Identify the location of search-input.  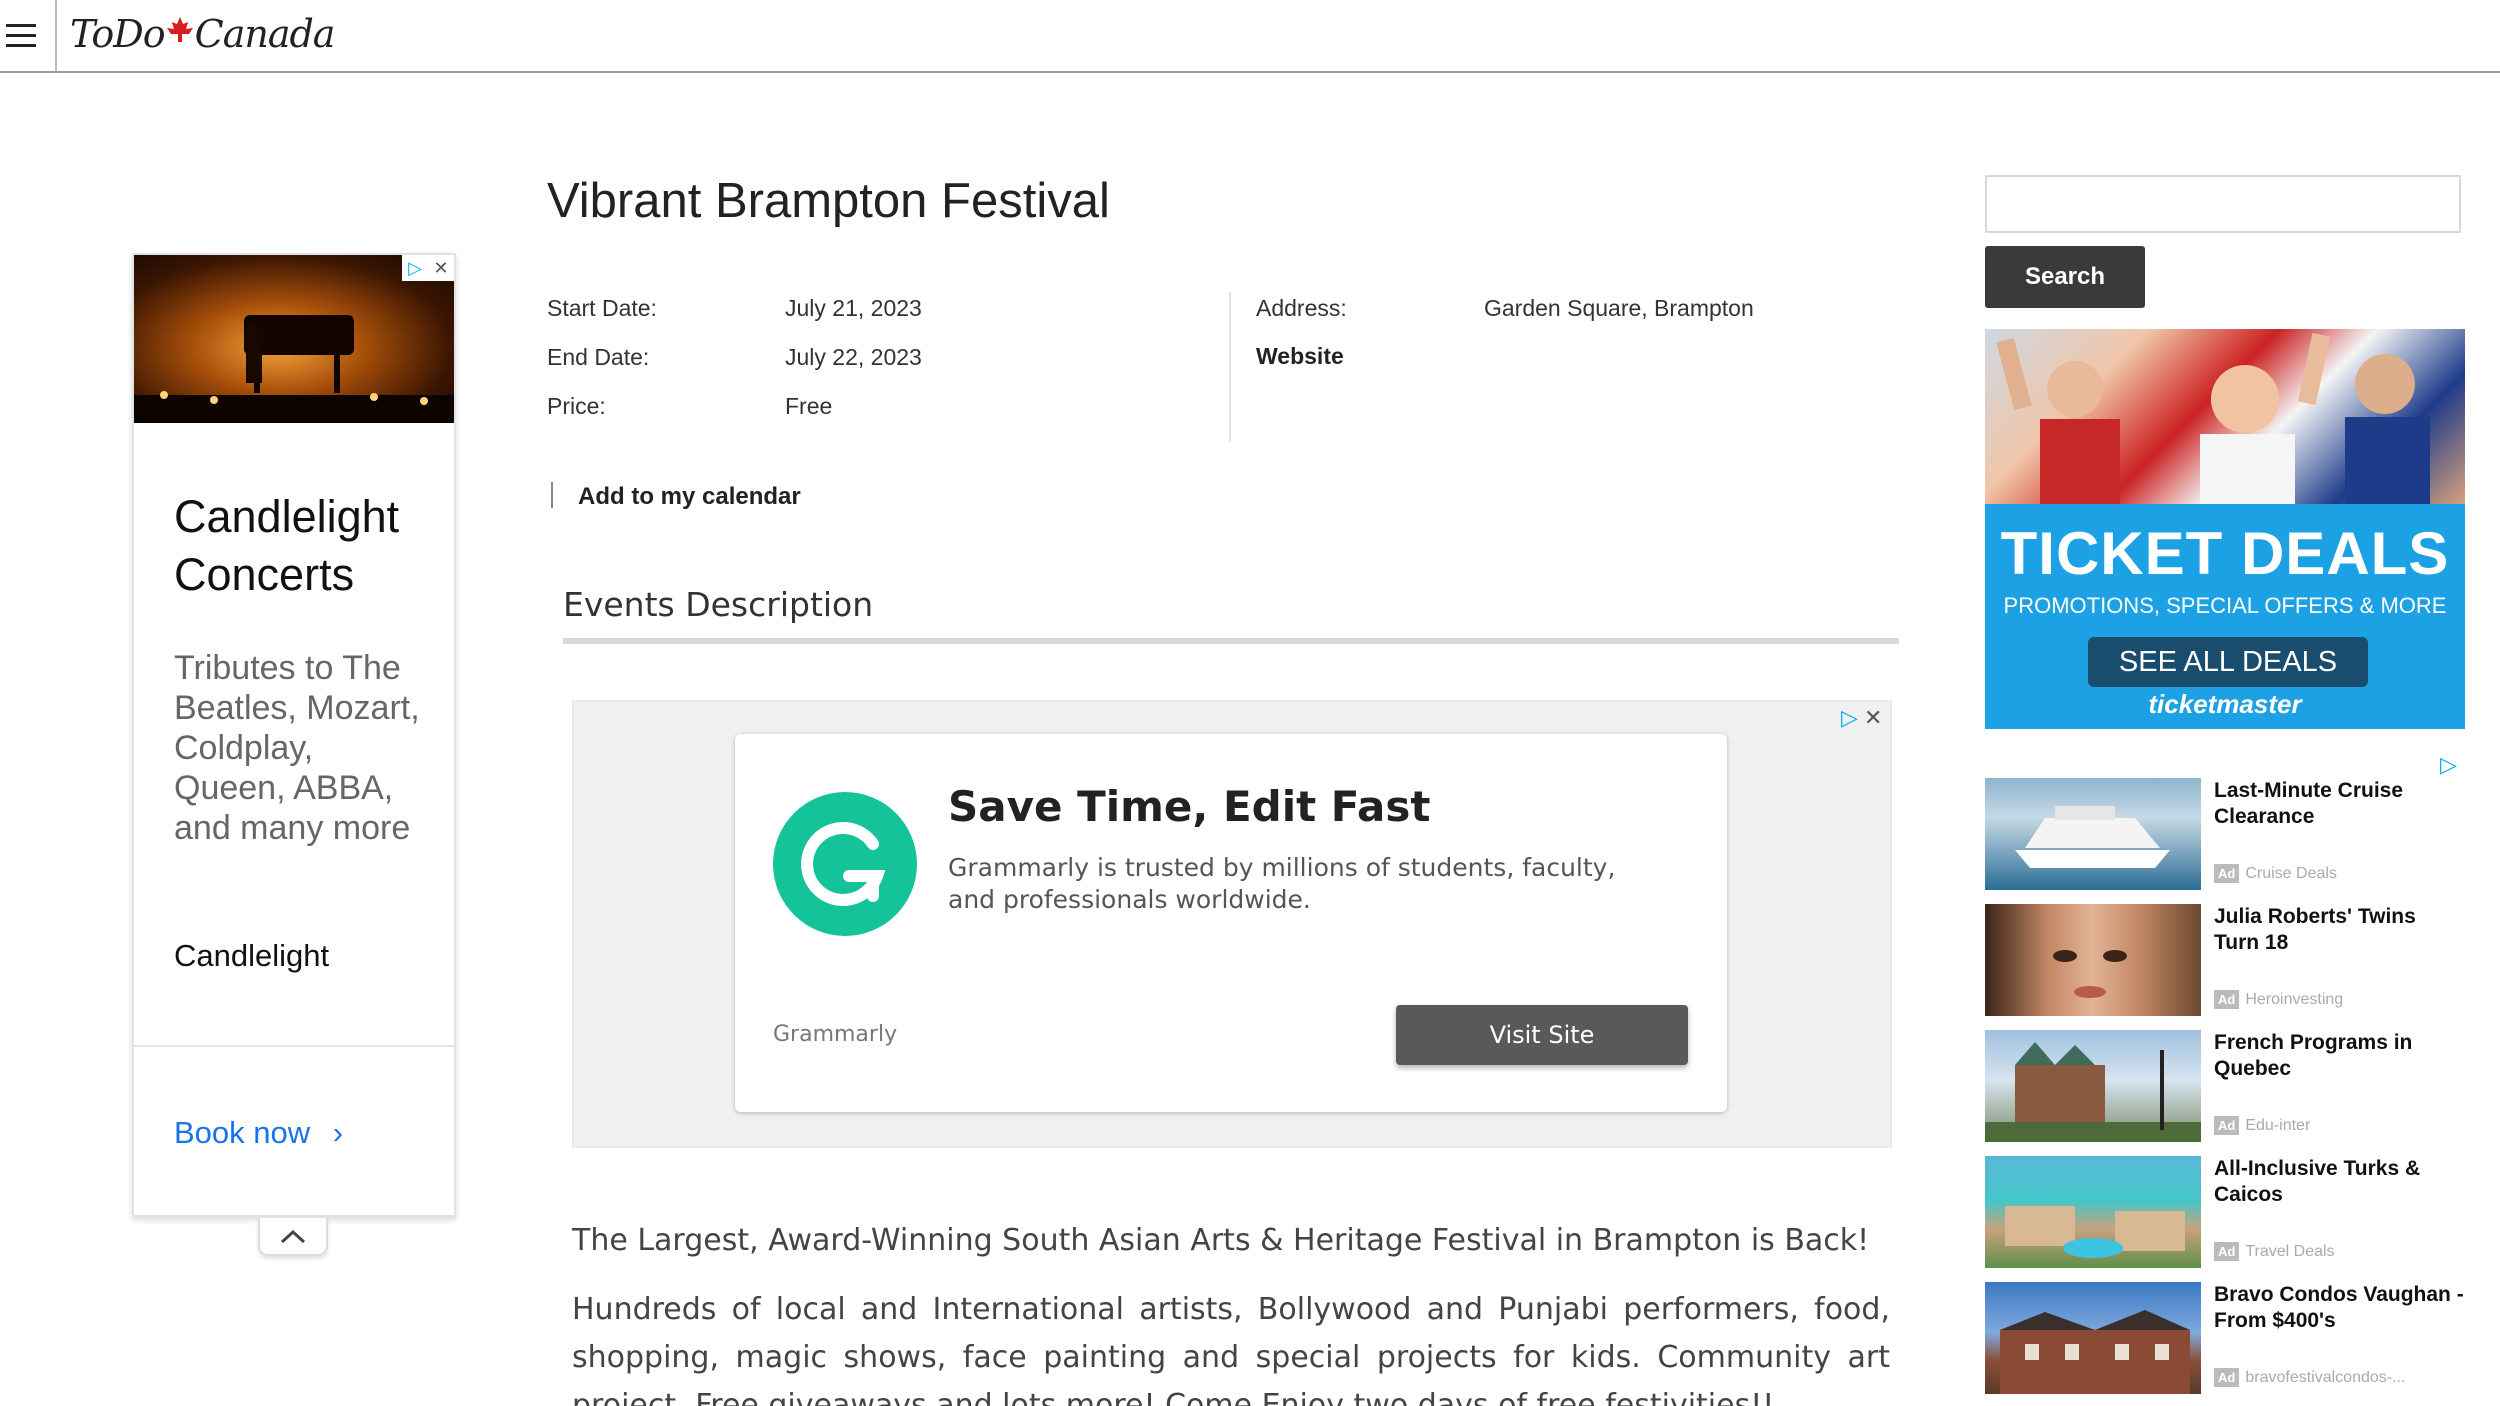
(2223, 204).